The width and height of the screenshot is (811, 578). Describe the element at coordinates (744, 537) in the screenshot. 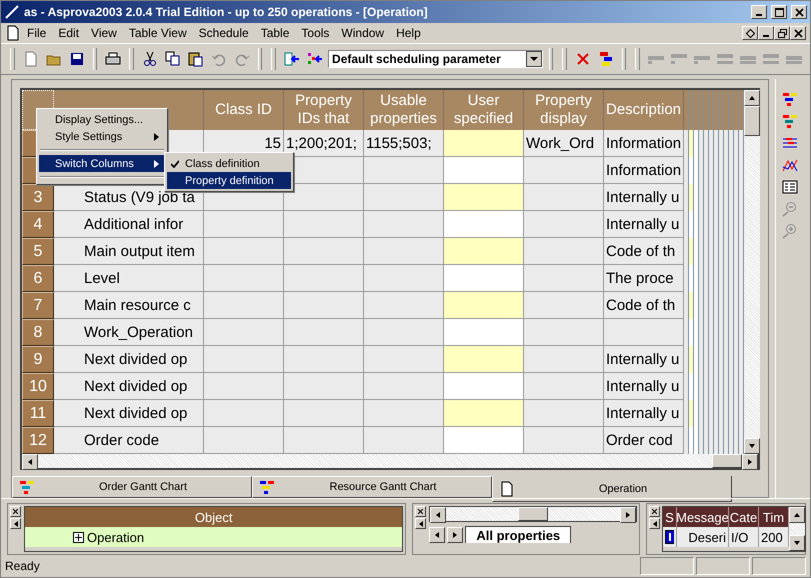

I see `table-cell: I/O` at that location.